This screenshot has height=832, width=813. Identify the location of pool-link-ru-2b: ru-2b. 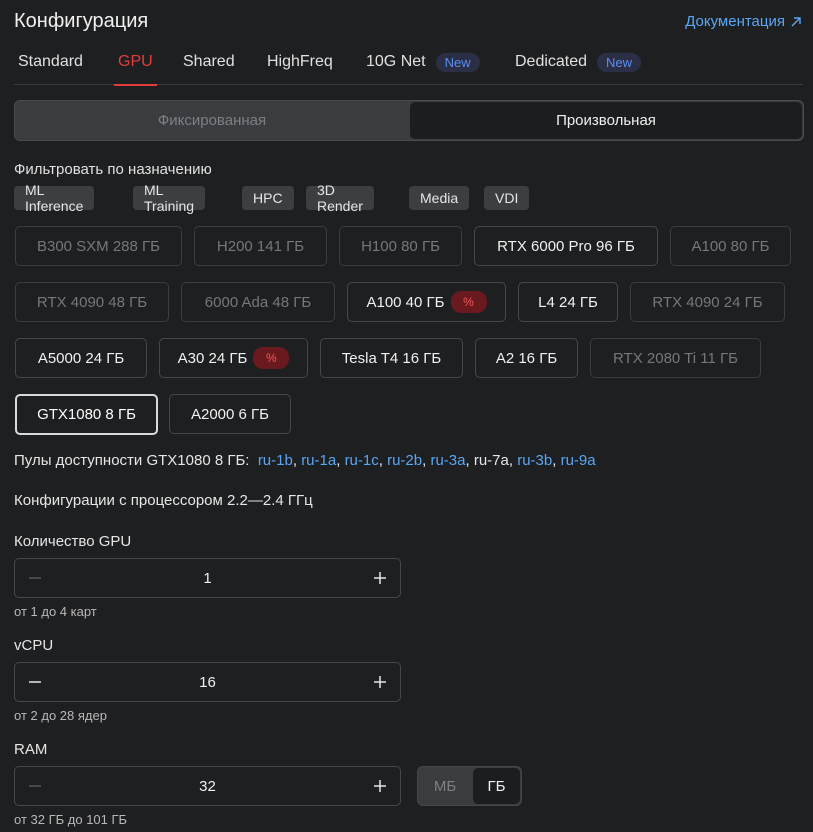
(404, 460).